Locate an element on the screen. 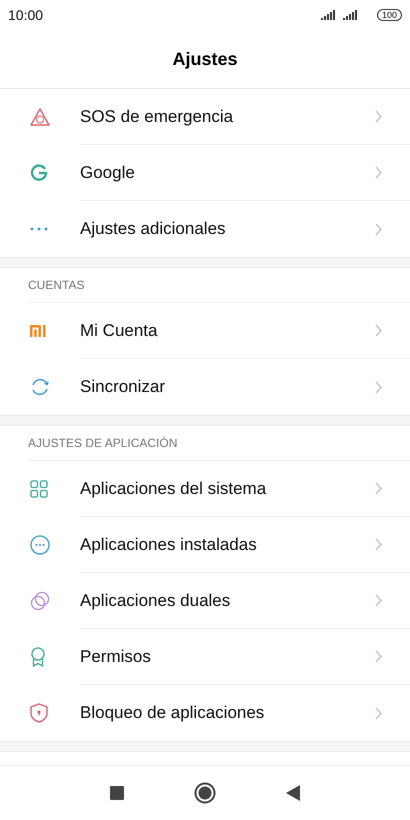 This screenshot has width=410, height=820. warning-icon is located at coordinates (40, 117).